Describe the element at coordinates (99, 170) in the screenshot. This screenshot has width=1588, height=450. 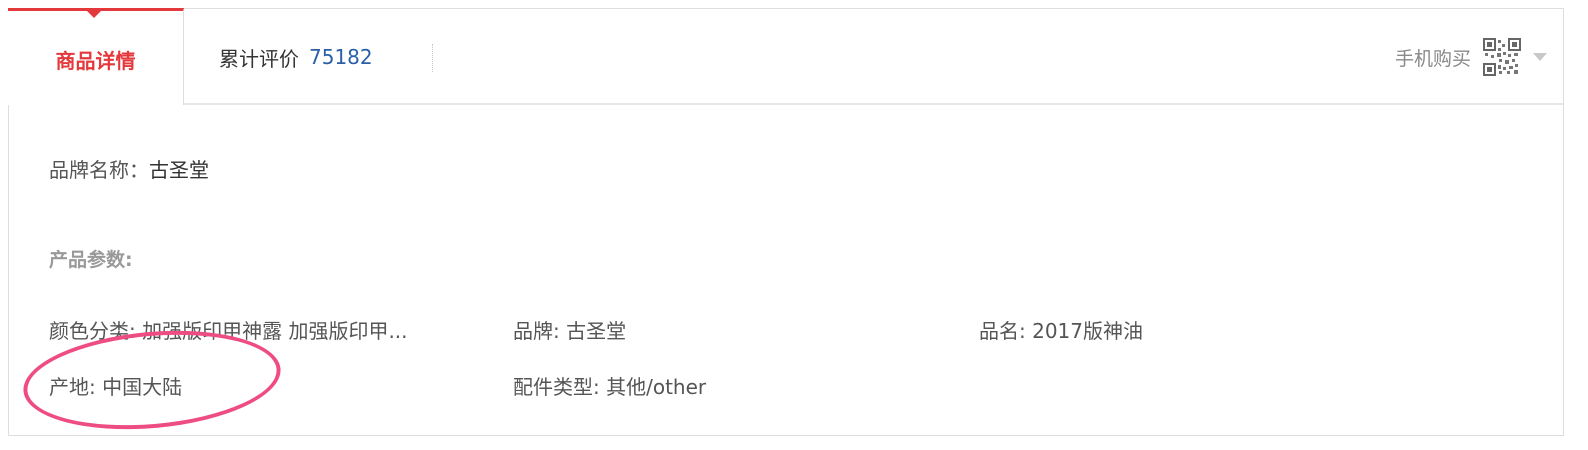
I see `brand-name-label: 品牌名称：` at that location.